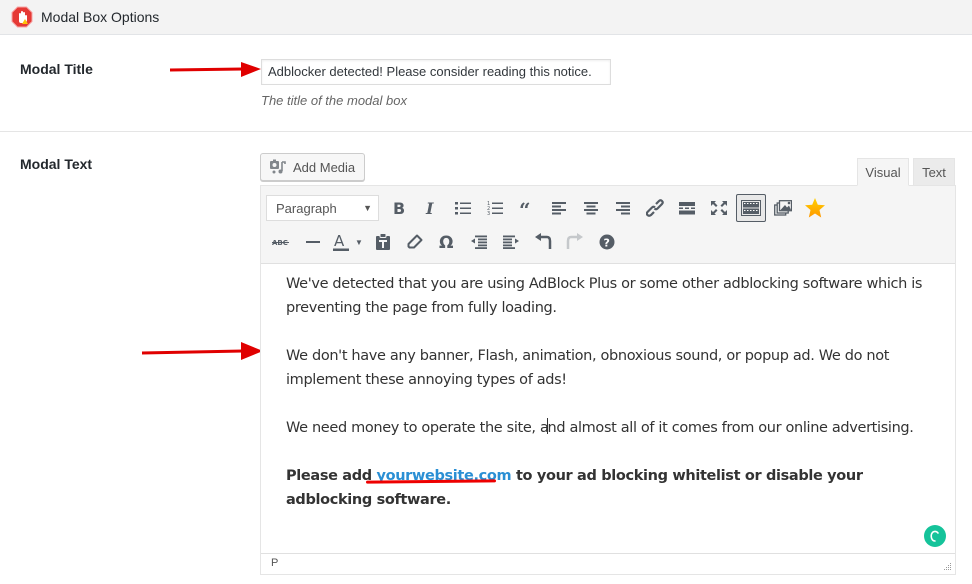 The image size is (972, 584). I want to click on redo-button, so click(575, 242).